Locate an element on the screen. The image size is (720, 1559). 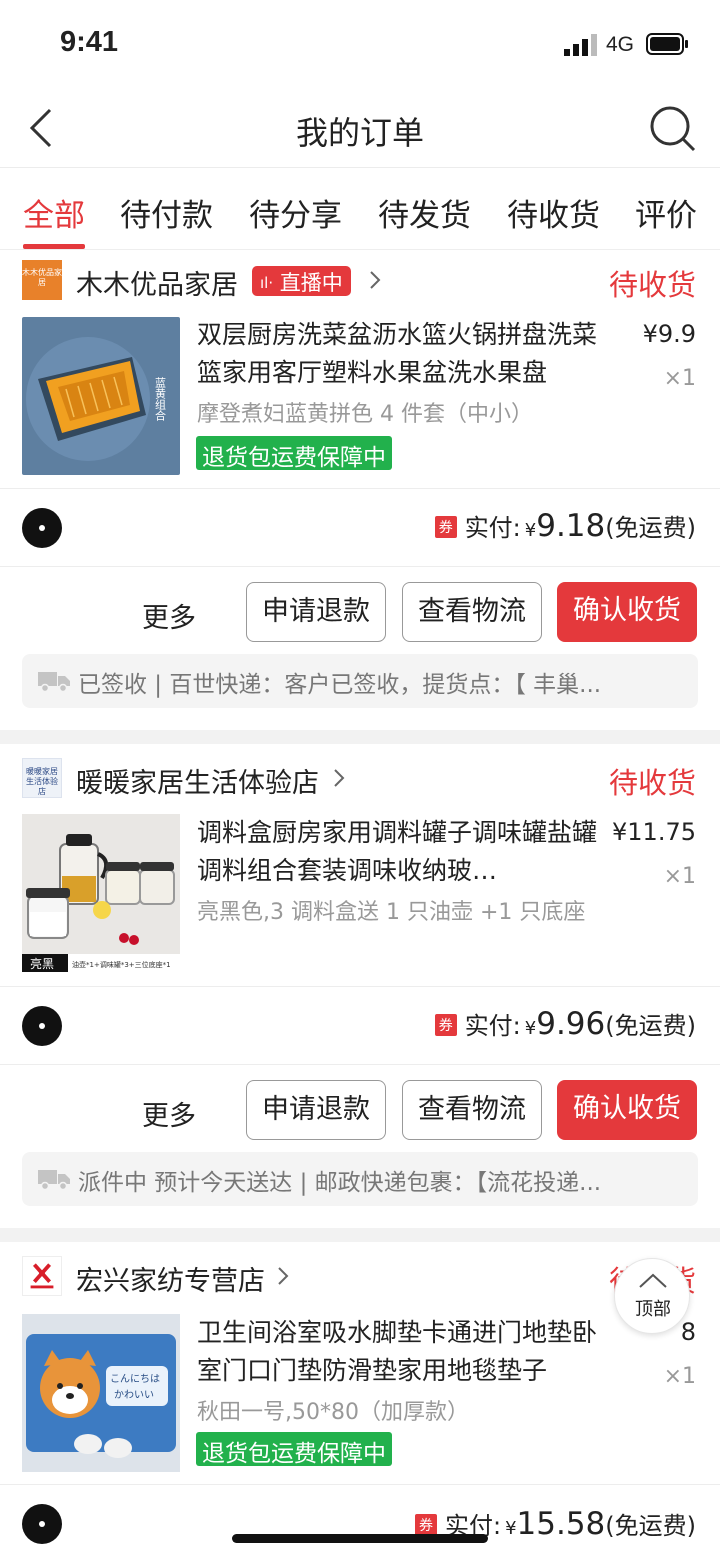
paid-amount: 券实付: ¥9.18(免运费) is located at coordinates (565, 526).